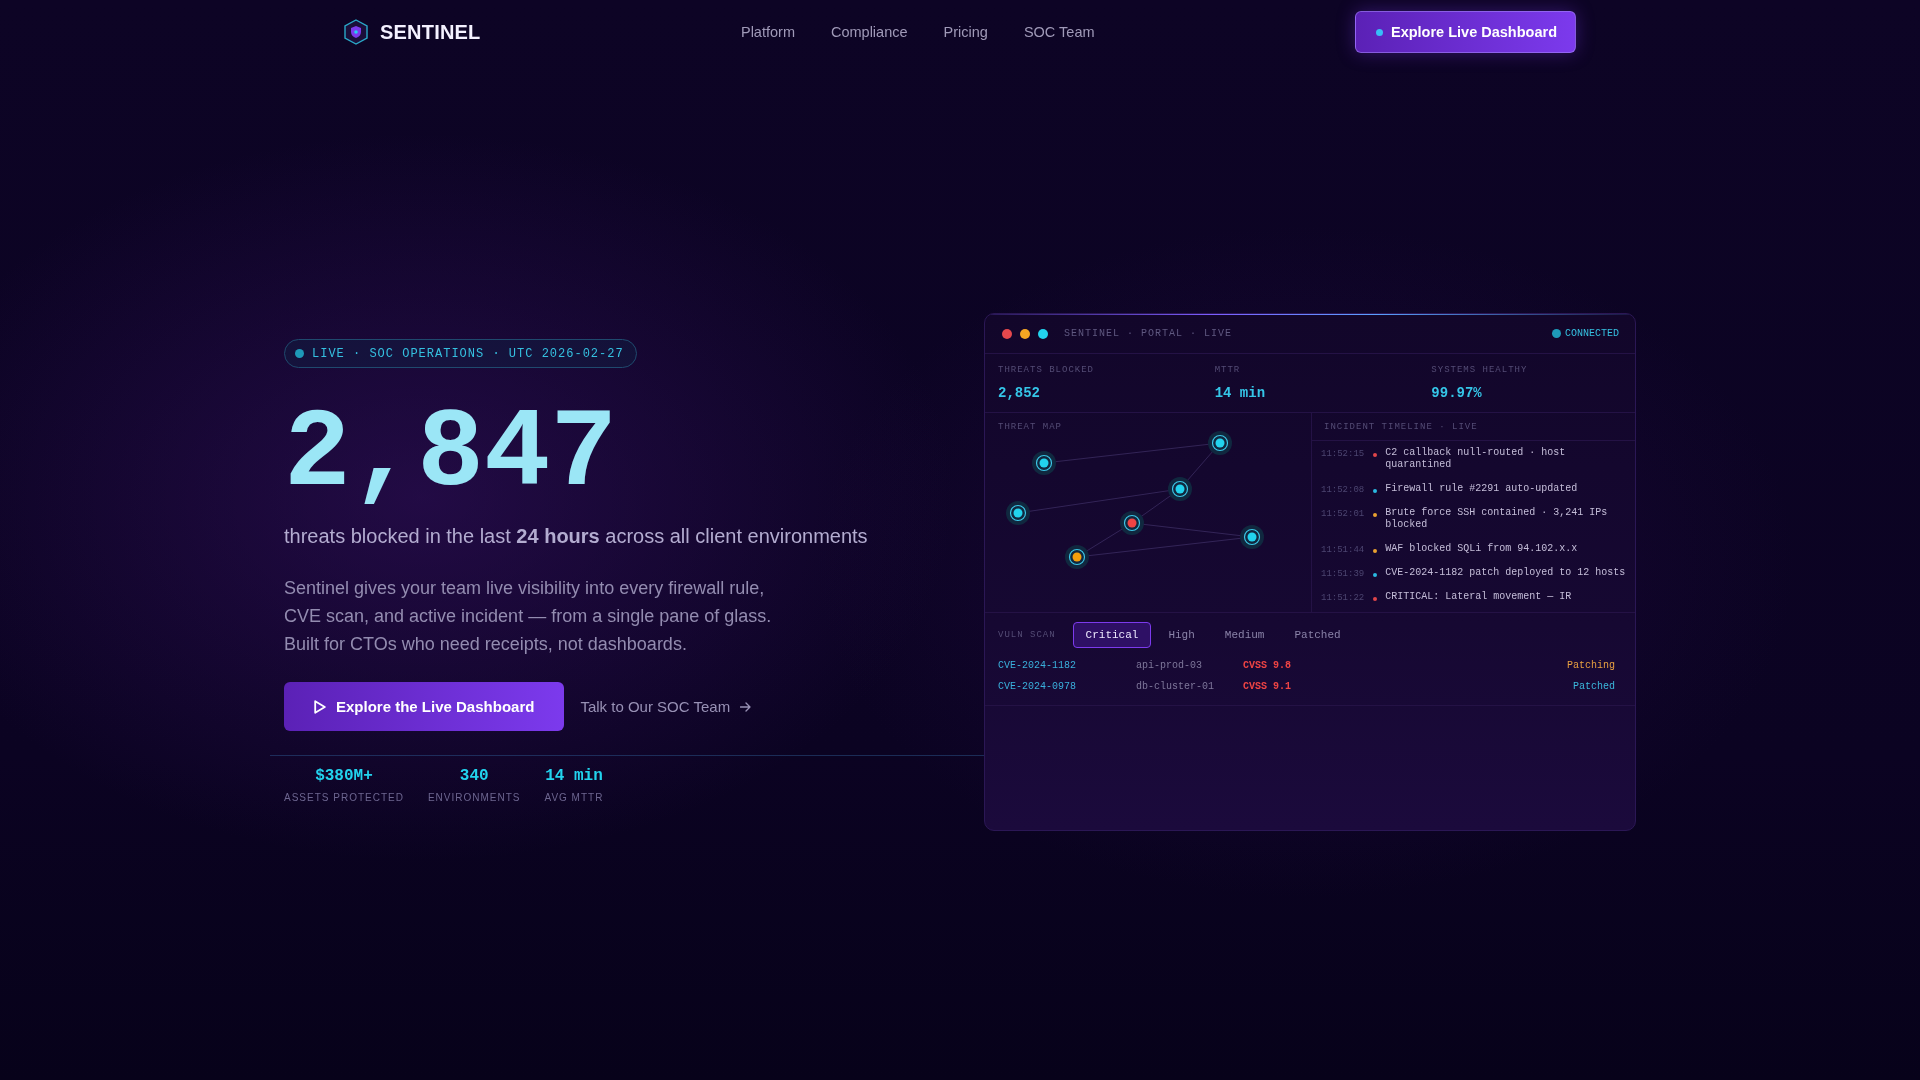  I want to click on metric-value: 99.97%, so click(1456, 393).